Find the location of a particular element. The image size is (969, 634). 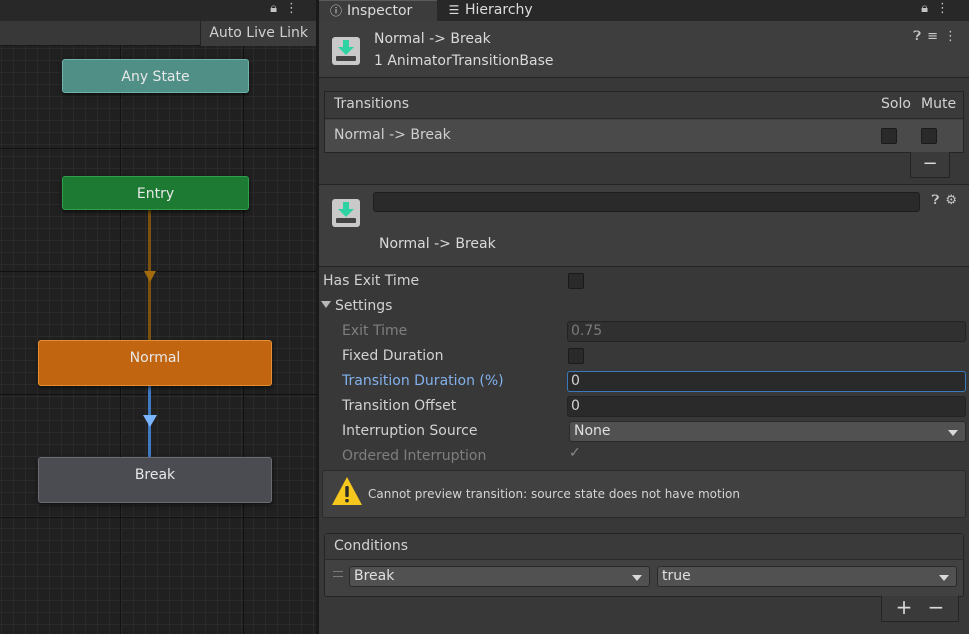

tab-hierarchy: ☰ Hierarchy is located at coordinates (507, 10).